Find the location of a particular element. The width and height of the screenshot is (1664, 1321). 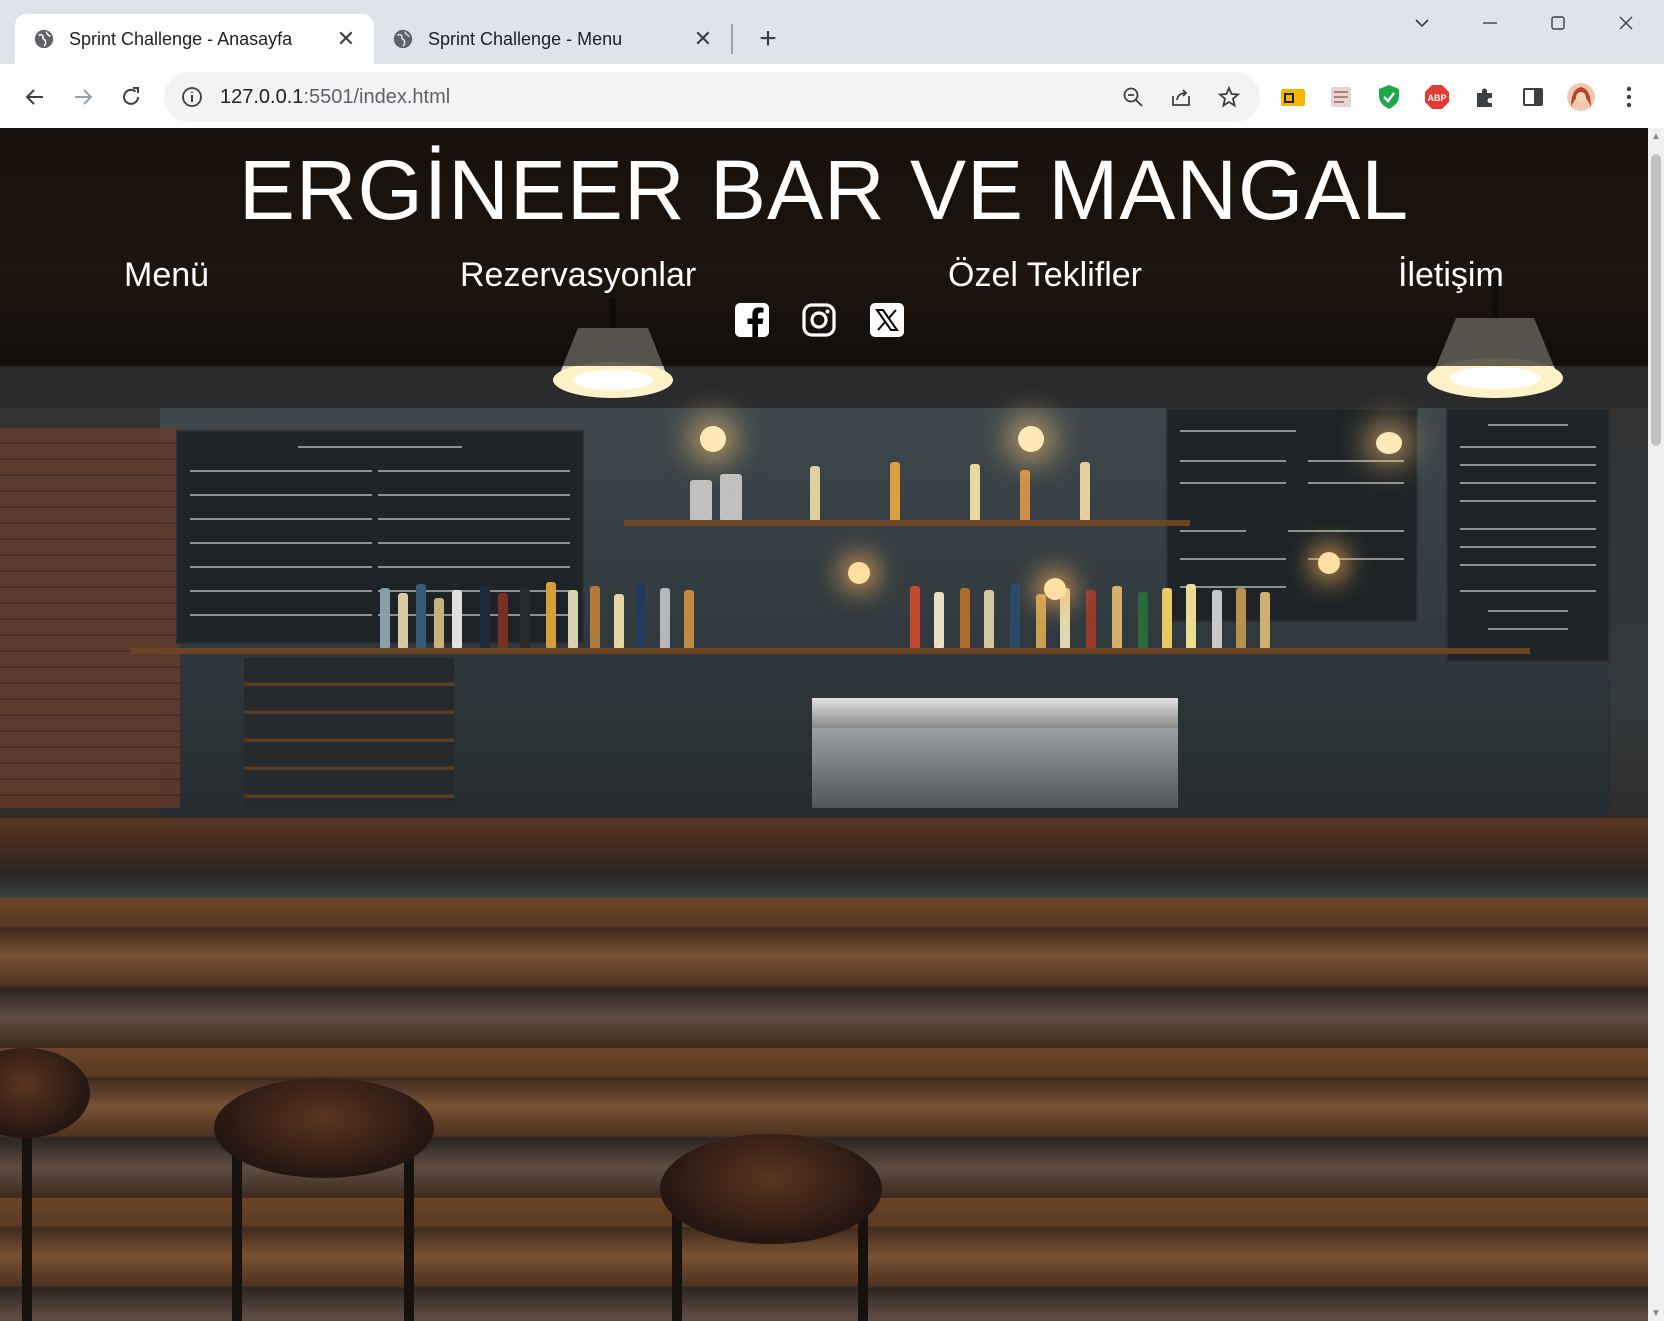

url-path: :5501/index.html is located at coordinates (377, 96).